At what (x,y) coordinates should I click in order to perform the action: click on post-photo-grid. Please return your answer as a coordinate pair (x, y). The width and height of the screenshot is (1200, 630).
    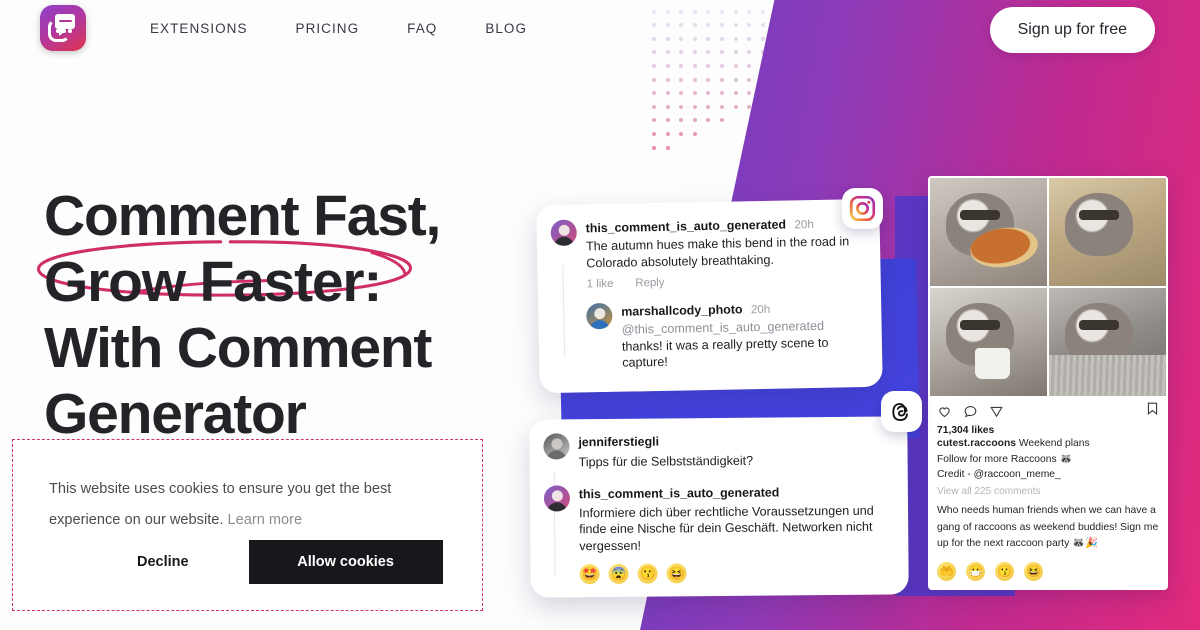
    Looking at the image, I should click on (1048, 287).